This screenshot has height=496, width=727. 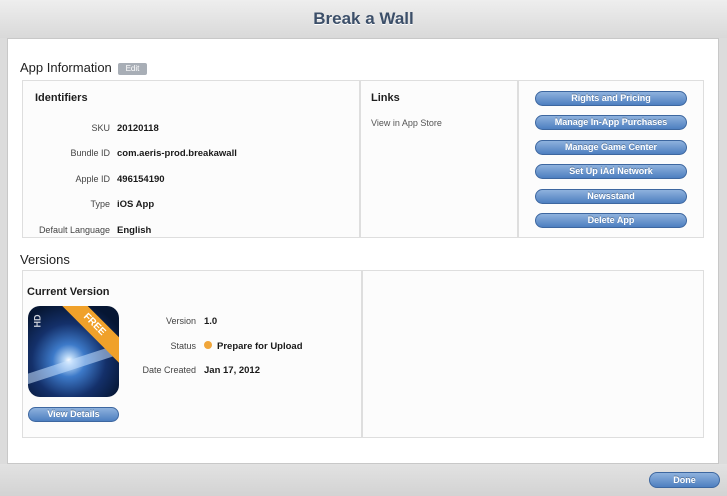 What do you see at coordinates (211, 321) in the screenshot?
I see `version-value: 1.0` at bounding box center [211, 321].